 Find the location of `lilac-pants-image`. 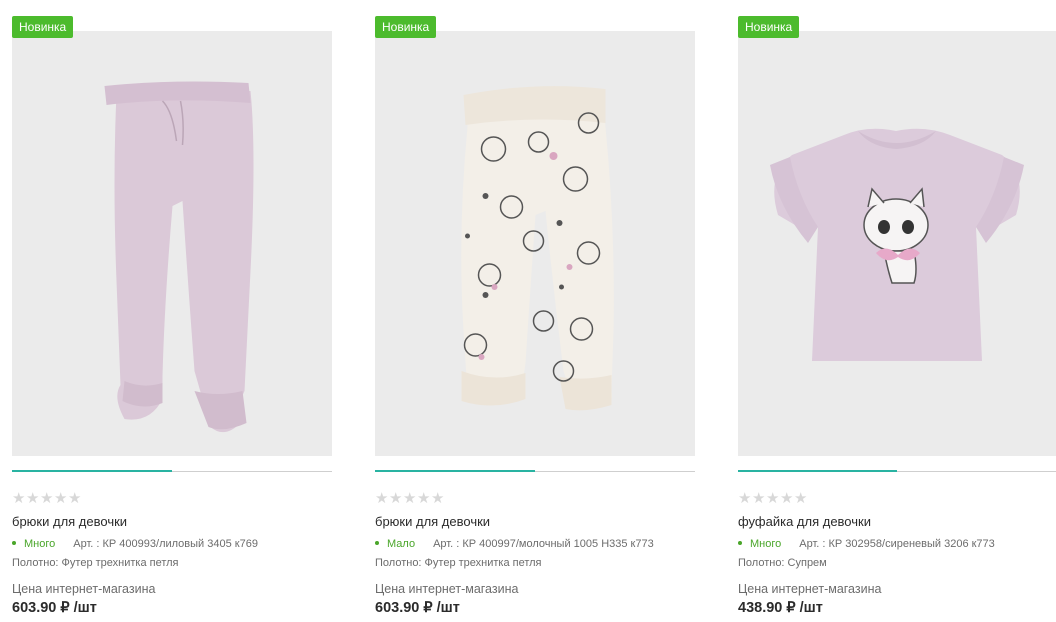

lilac-pants-image is located at coordinates (179, 257).